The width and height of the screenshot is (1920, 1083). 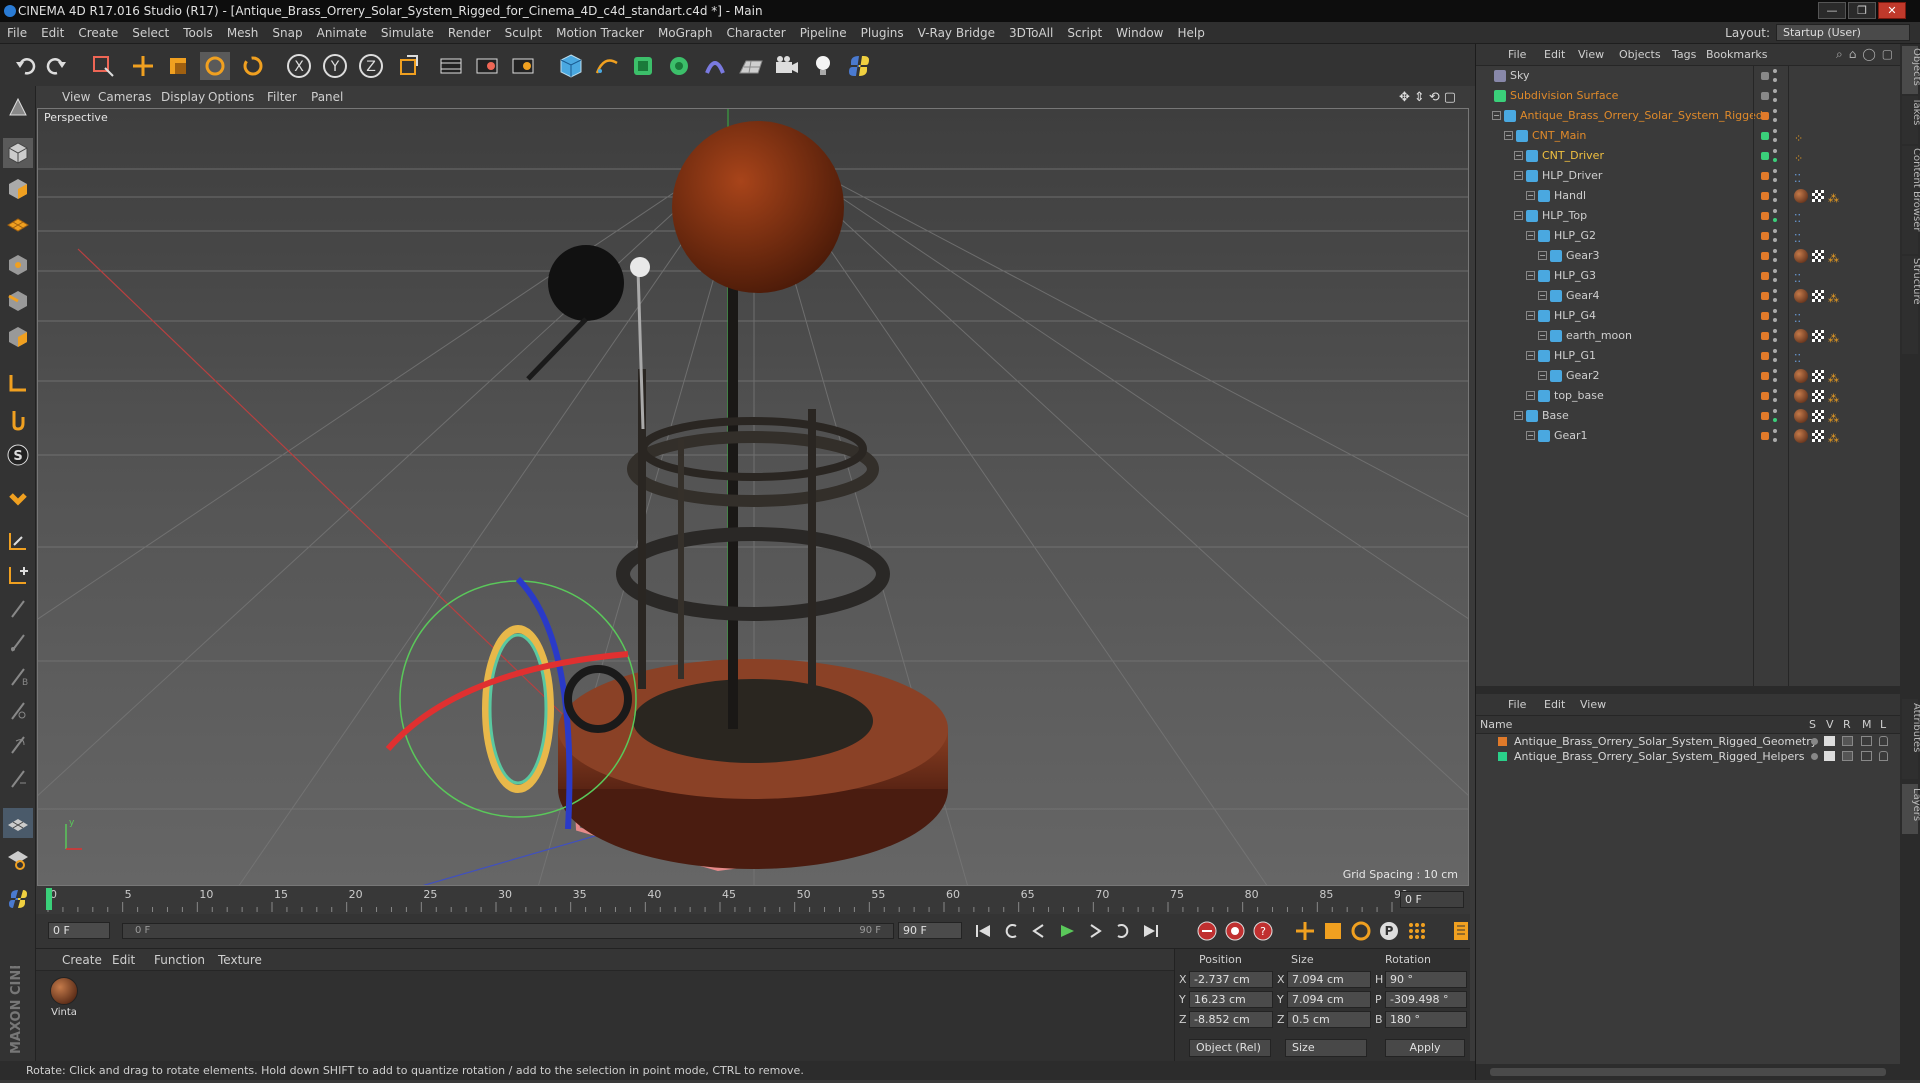 I want to click on object-row: − CNT_Main ⁘, so click(x=1688, y=136).